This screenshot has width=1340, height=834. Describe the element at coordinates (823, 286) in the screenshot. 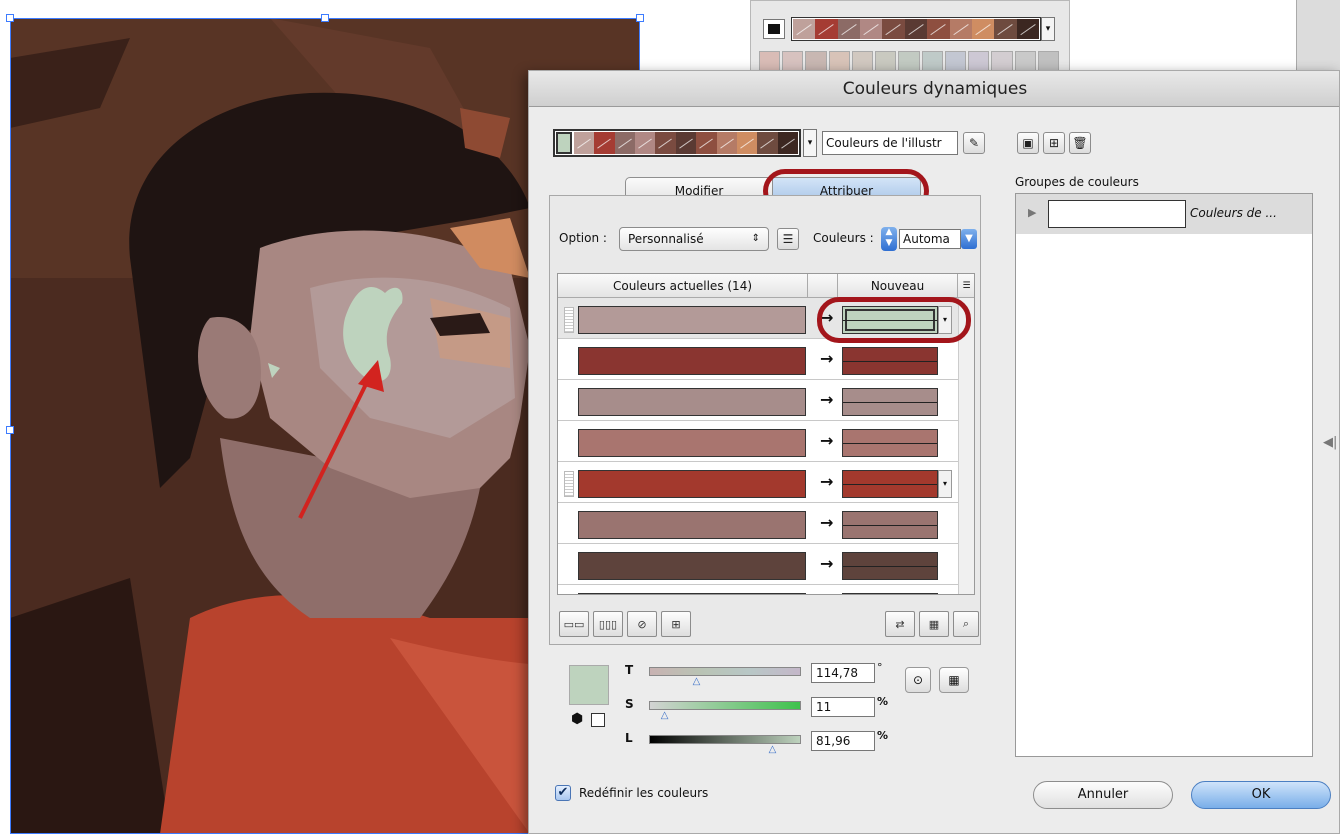

I see `arrow-column-header` at that location.